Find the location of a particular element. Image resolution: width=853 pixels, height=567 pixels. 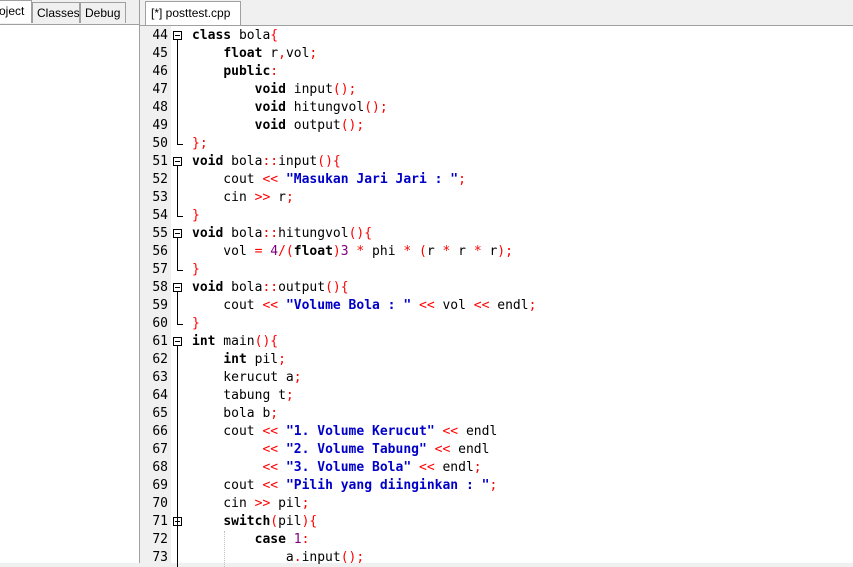

code-token: r is located at coordinates (434, 251).